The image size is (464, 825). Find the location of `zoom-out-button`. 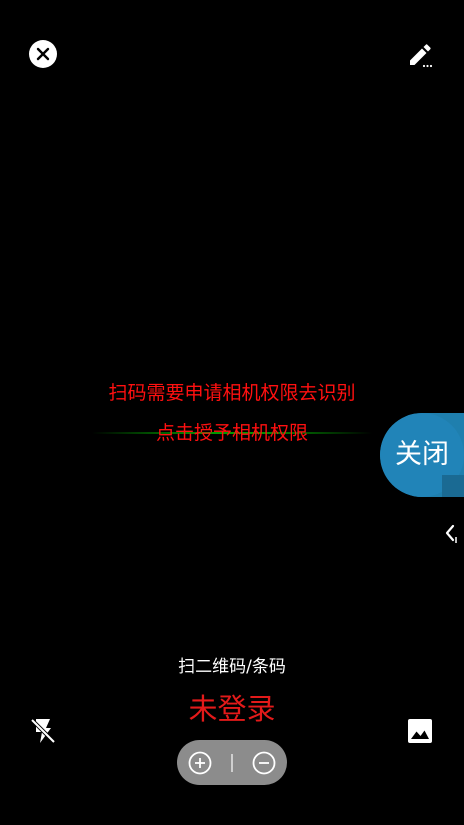

zoom-out-button is located at coordinates (264, 763).